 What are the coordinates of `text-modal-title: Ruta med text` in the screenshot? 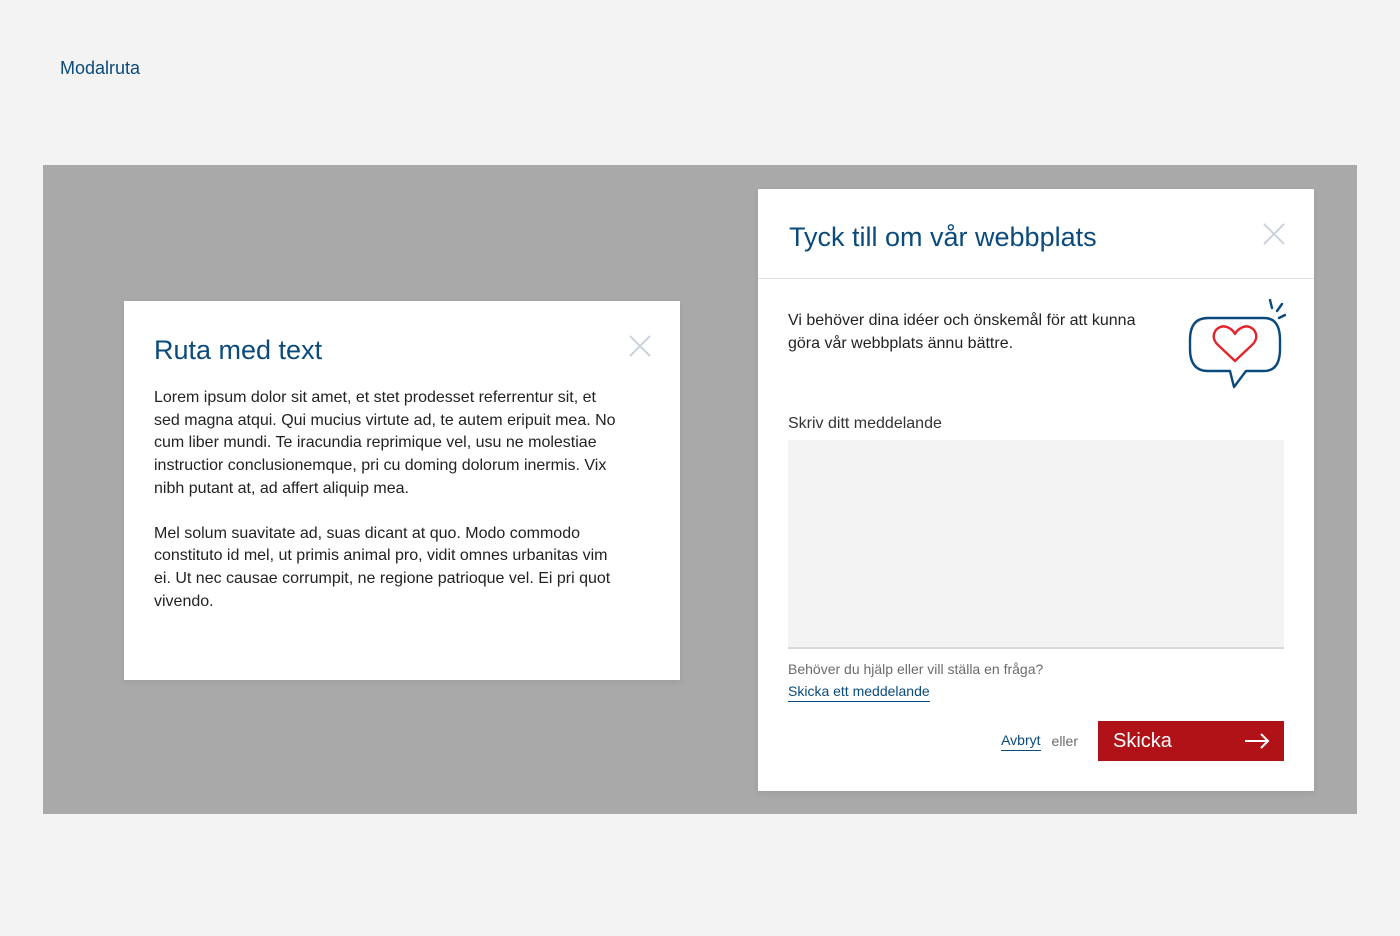 It's located at (238, 350).